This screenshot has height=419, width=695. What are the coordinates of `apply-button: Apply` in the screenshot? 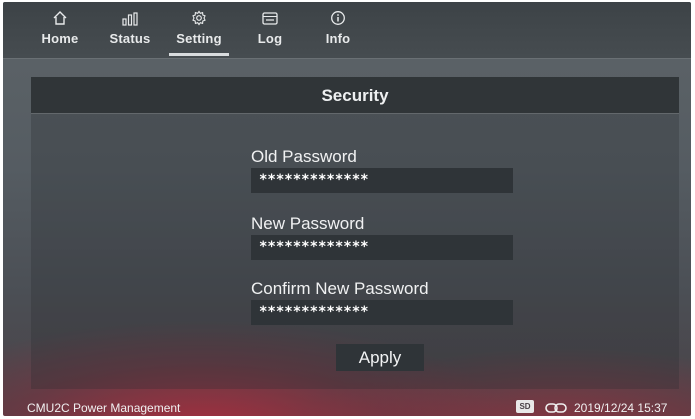 It's located at (380, 357).